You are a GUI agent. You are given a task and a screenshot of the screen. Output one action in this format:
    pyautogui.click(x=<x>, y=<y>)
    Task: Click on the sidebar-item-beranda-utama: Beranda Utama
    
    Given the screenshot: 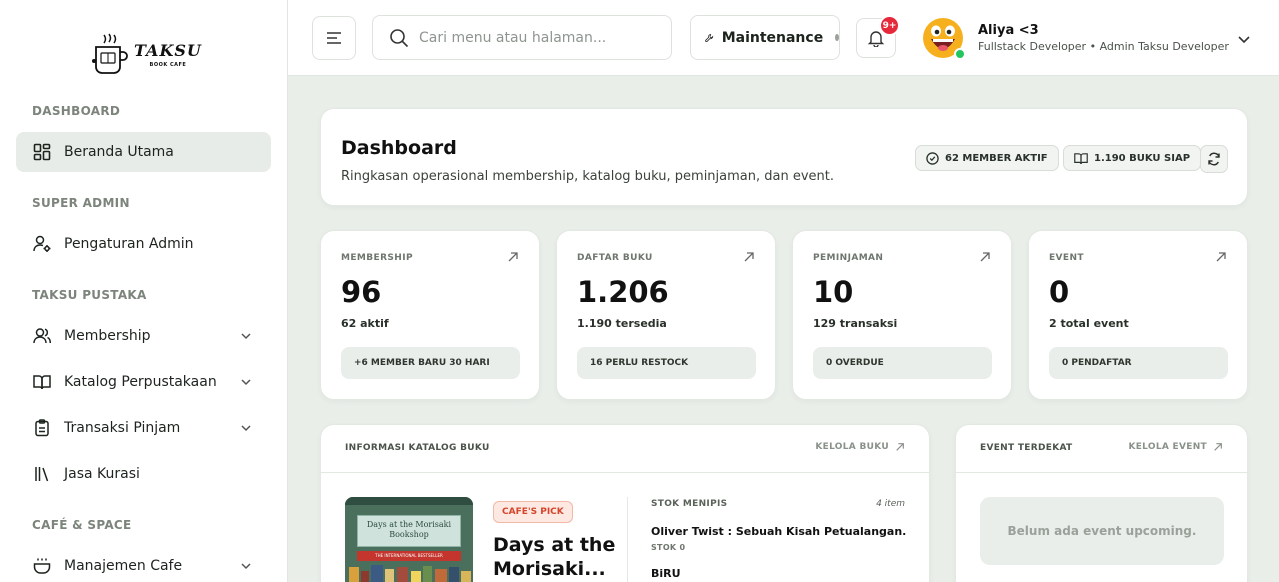 What is the action you would take?
    pyautogui.click(x=143, y=152)
    